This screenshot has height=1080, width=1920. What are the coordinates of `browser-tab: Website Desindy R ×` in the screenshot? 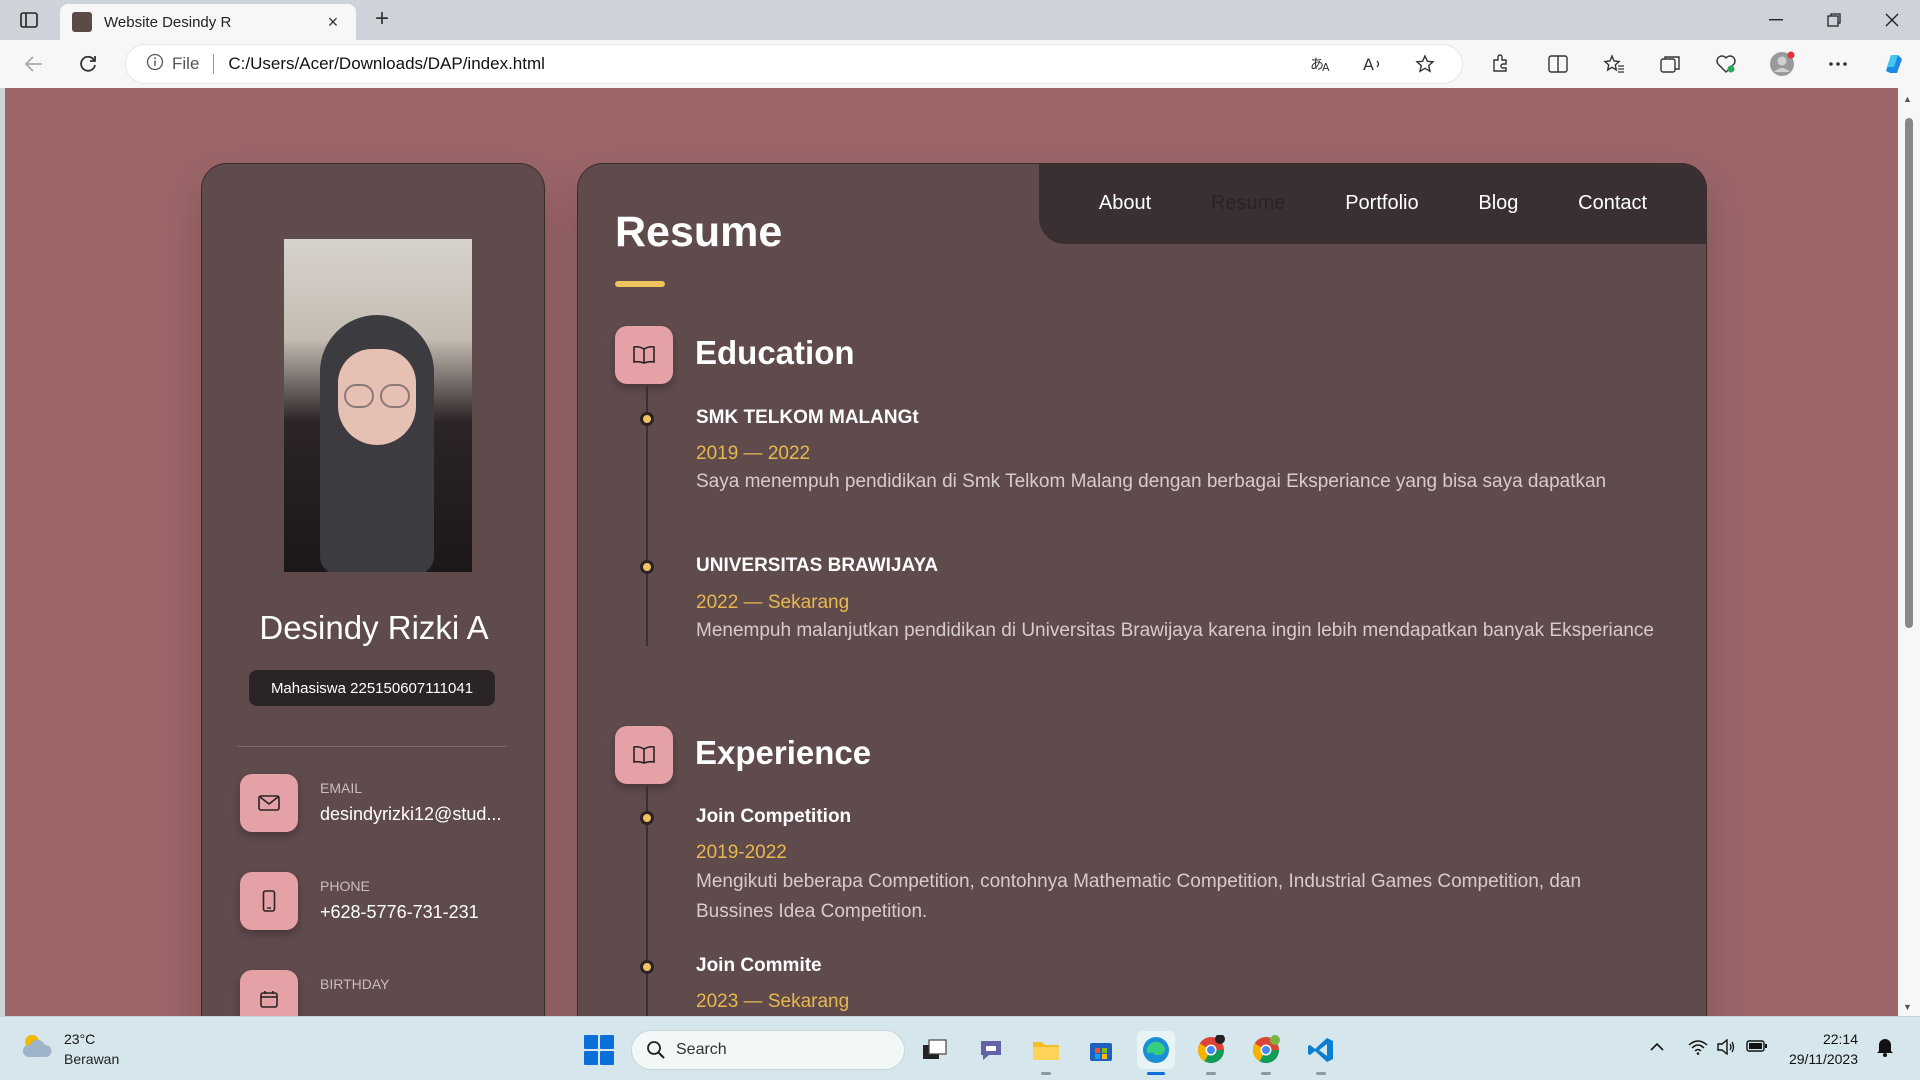 It's located at (208, 22).